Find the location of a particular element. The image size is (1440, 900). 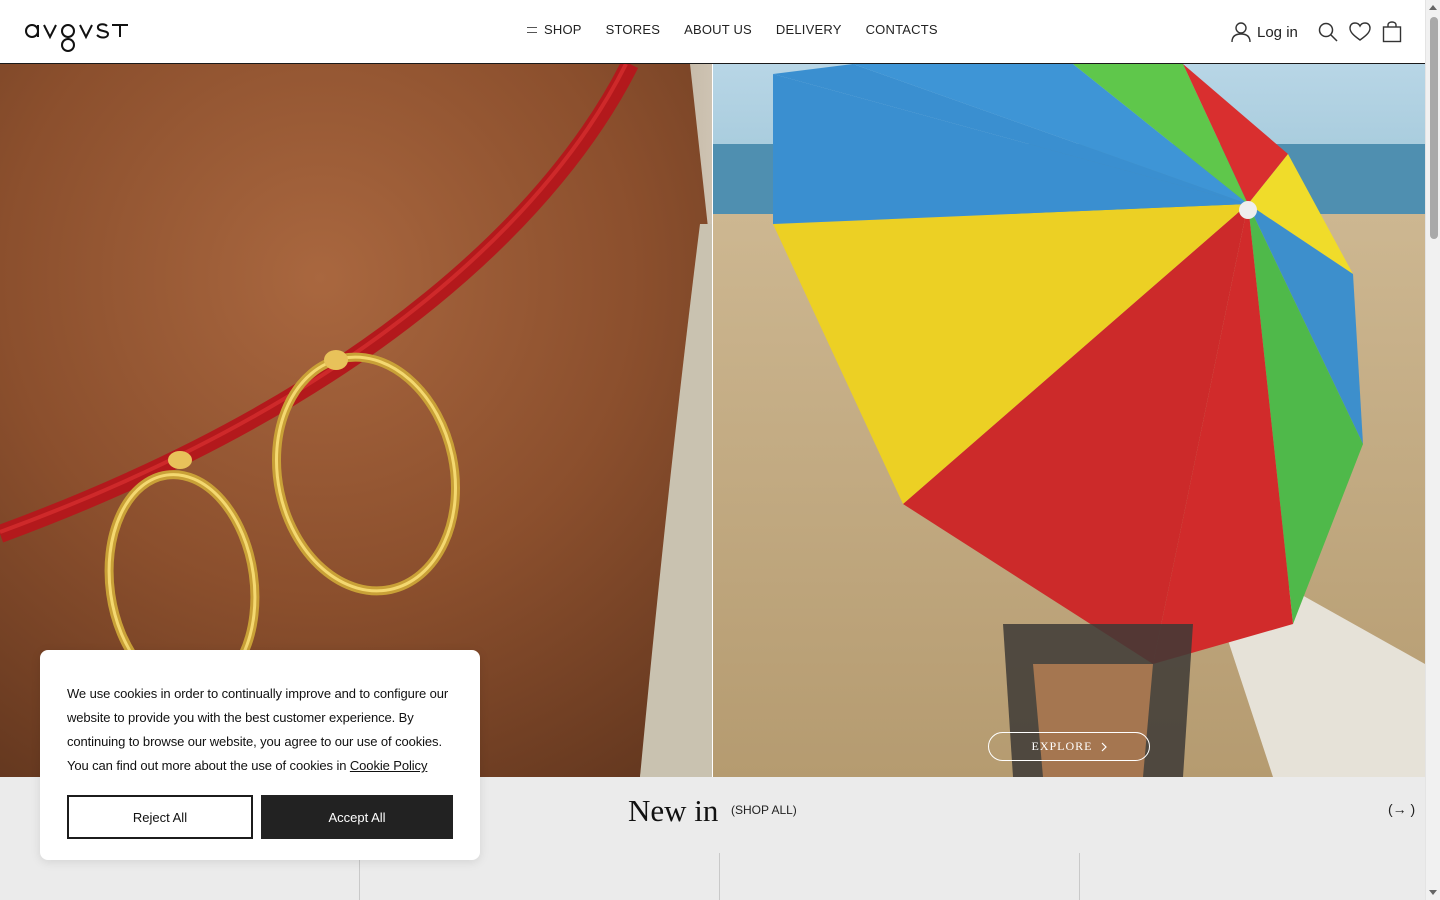

login-button: Log in is located at coordinates (1264, 32).